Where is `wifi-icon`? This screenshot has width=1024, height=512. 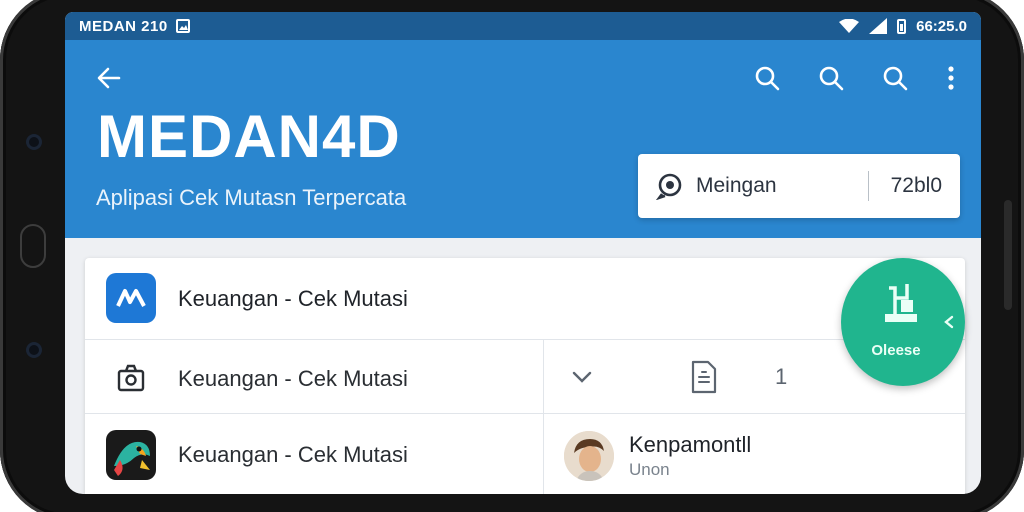
wifi-icon is located at coordinates (849, 26).